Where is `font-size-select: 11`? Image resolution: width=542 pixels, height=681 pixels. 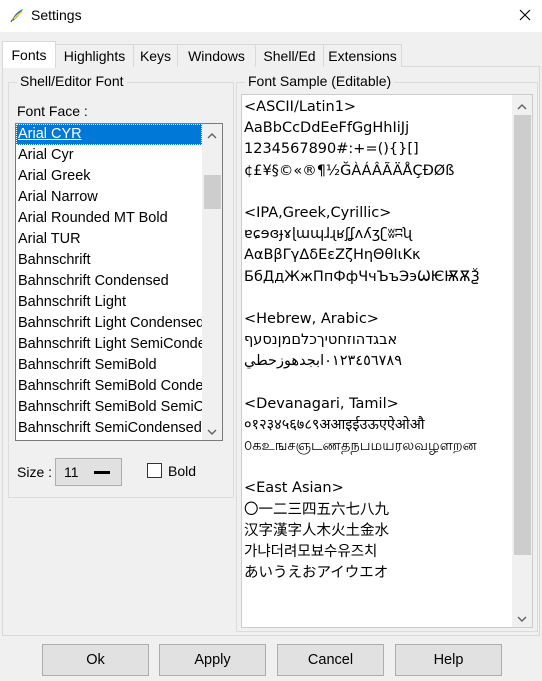
font-size-select: 11 is located at coordinates (88, 472).